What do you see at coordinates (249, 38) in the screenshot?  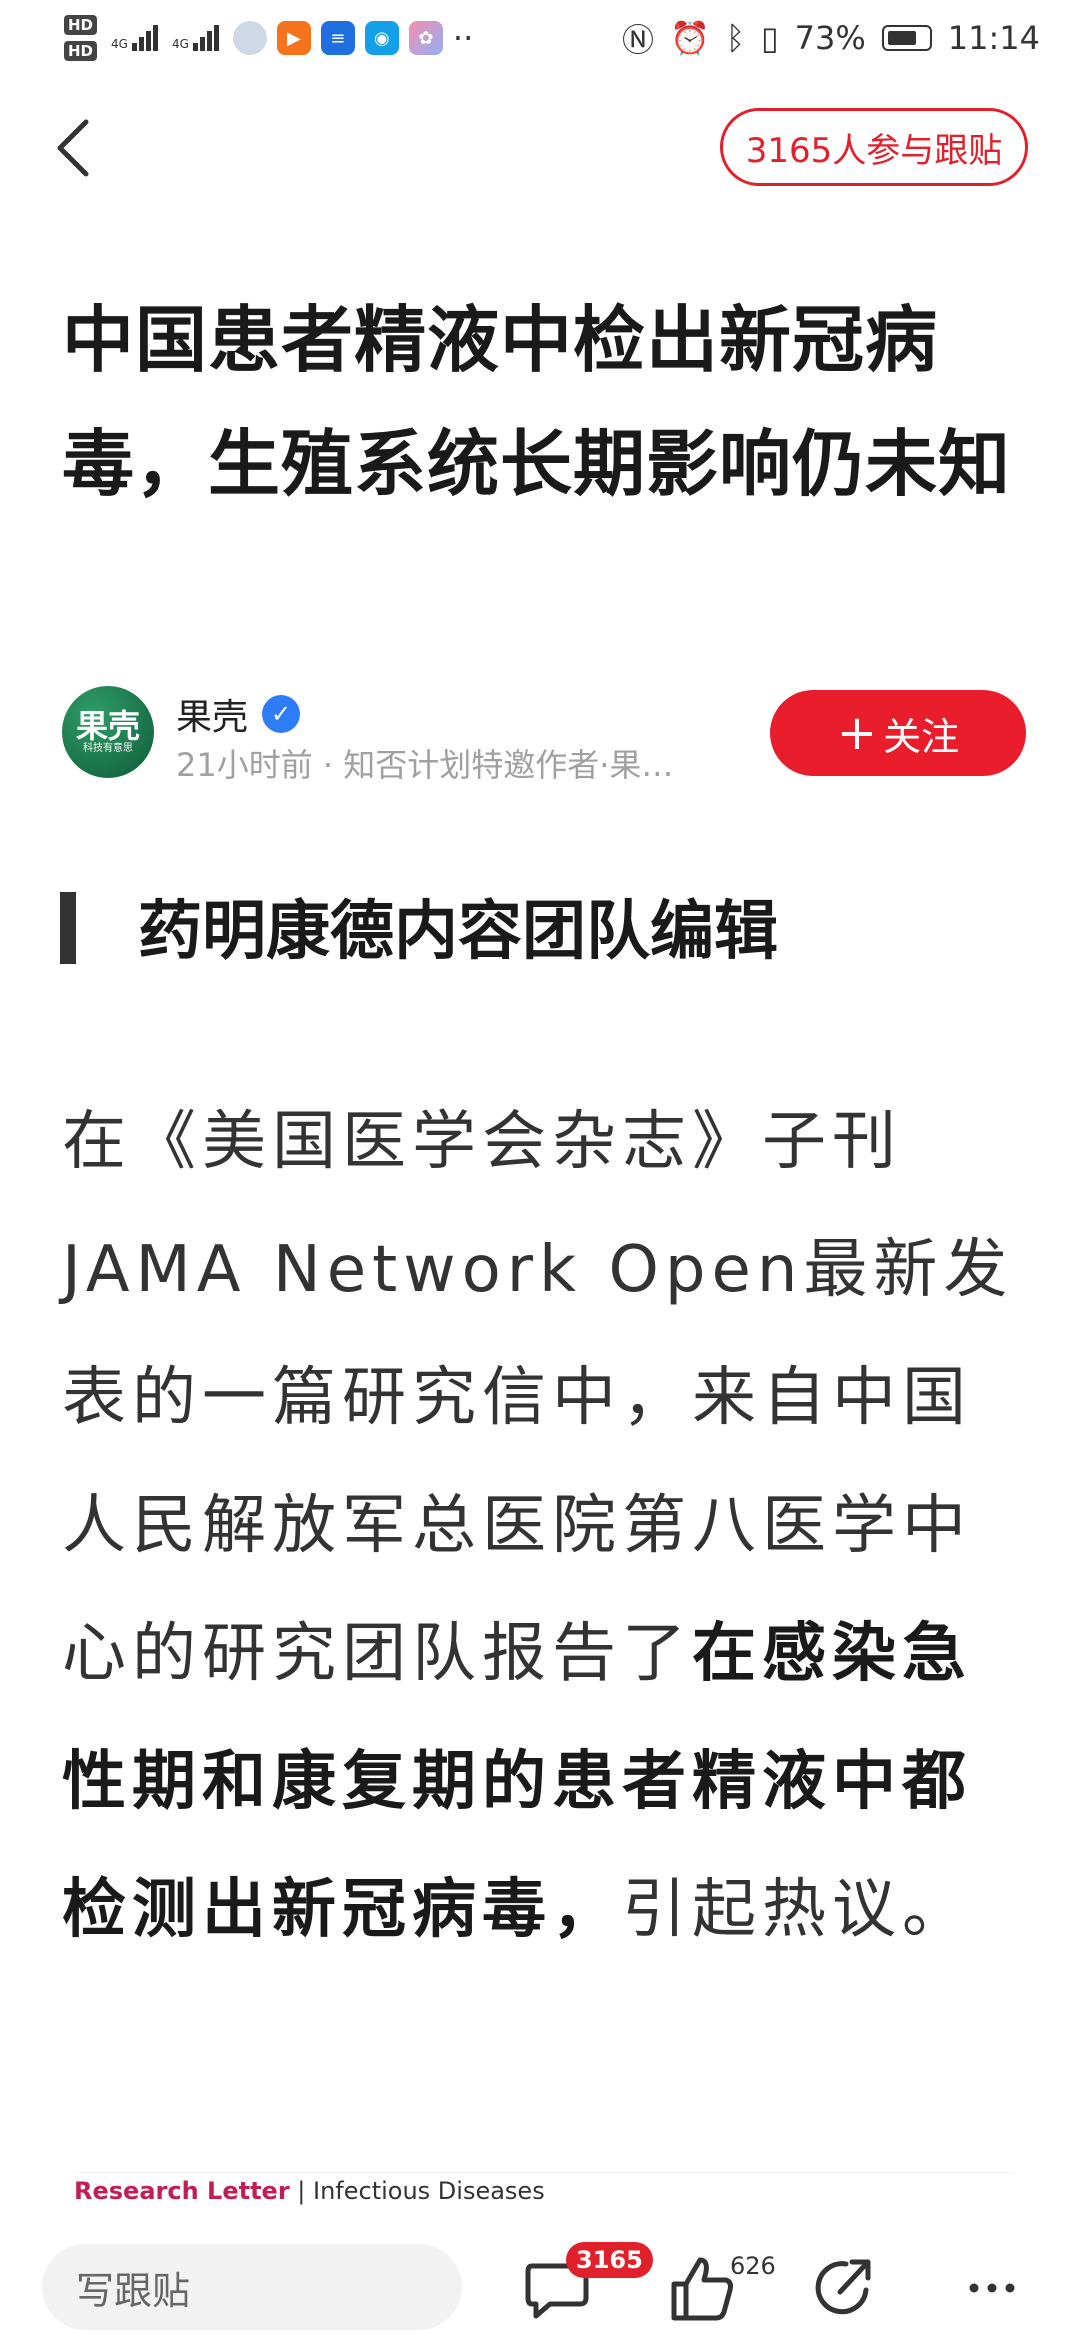 I see `cloud-icon` at bounding box center [249, 38].